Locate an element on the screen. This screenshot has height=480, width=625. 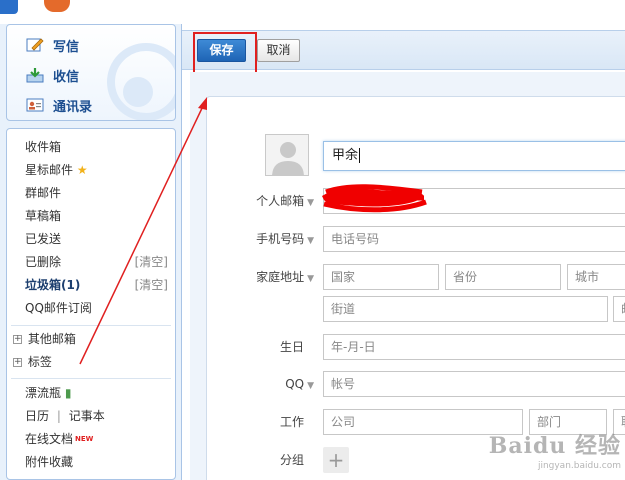
folder-starred: 星标邮件 ★ is located at coordinates (56, 170).